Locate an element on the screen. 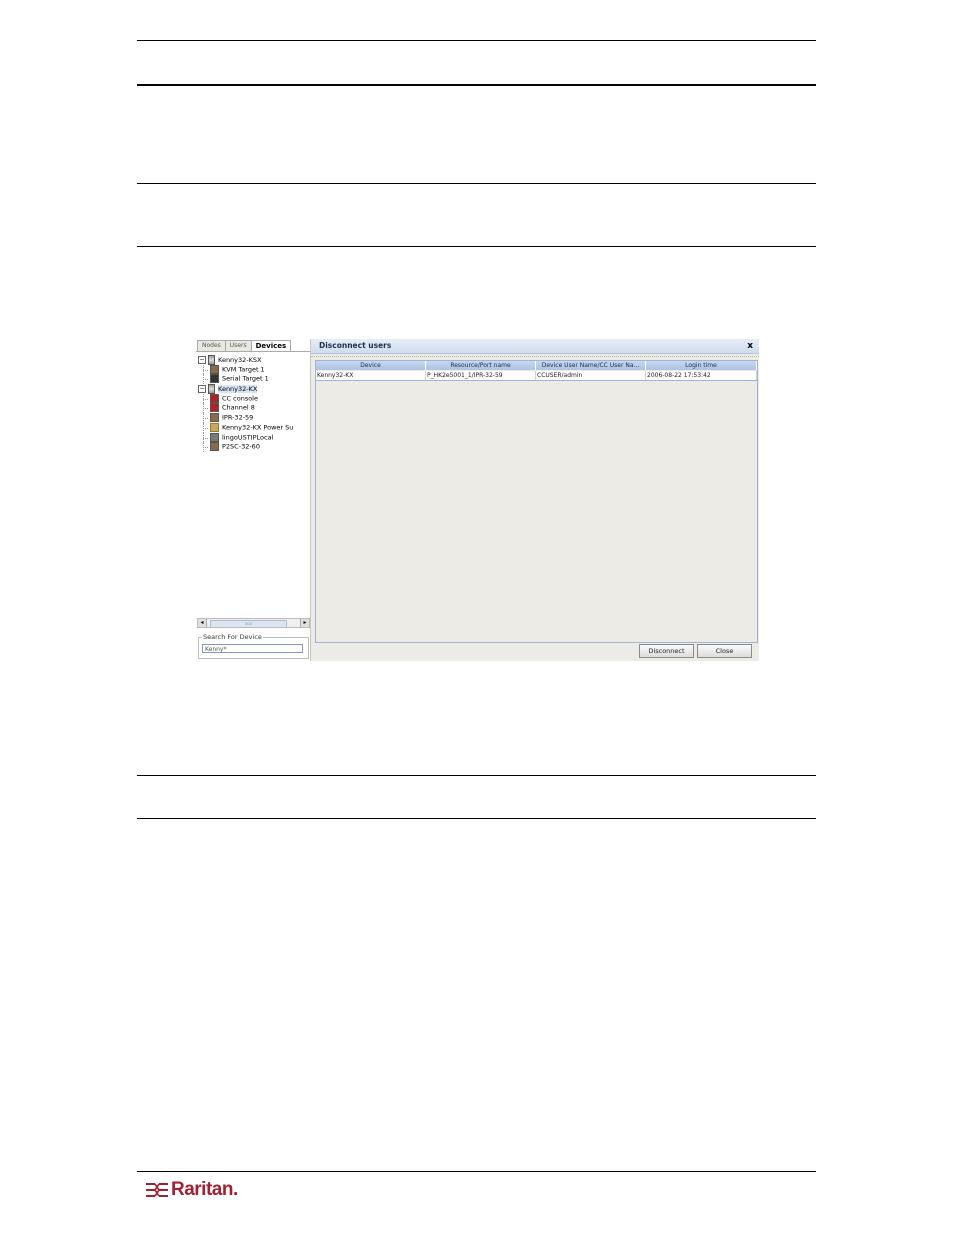  tree-node-label: lingoUSTIPLocal is located at coordinates (248, 437).